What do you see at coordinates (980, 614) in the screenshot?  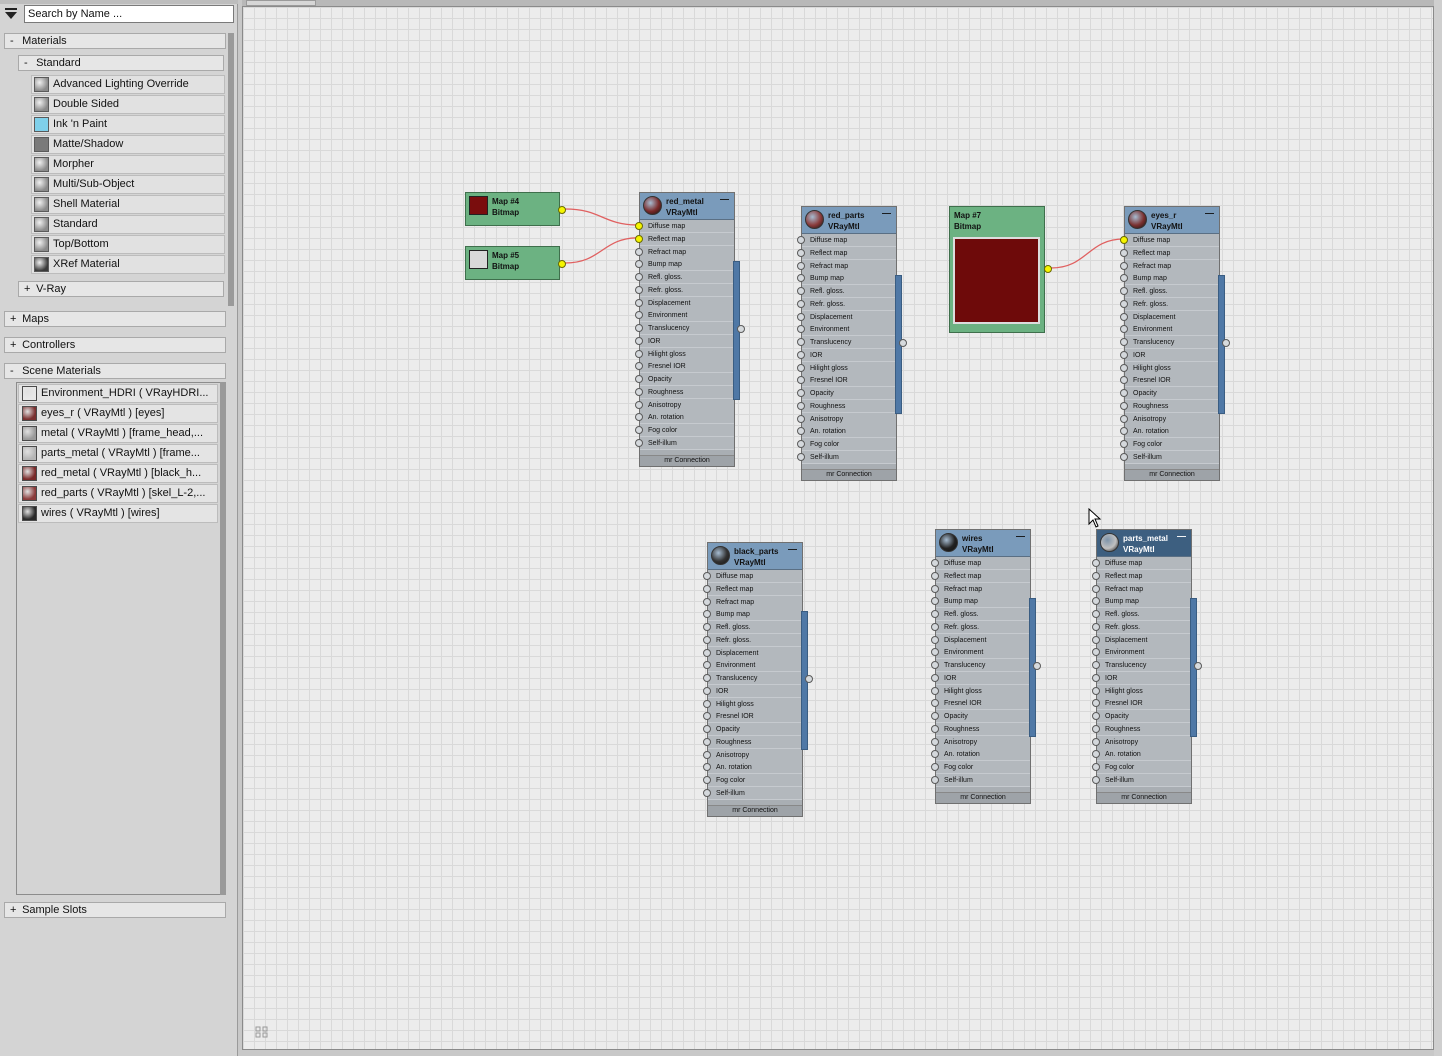 I see `map-slot: Refl. gloss.` at bounding box center [980, 614].